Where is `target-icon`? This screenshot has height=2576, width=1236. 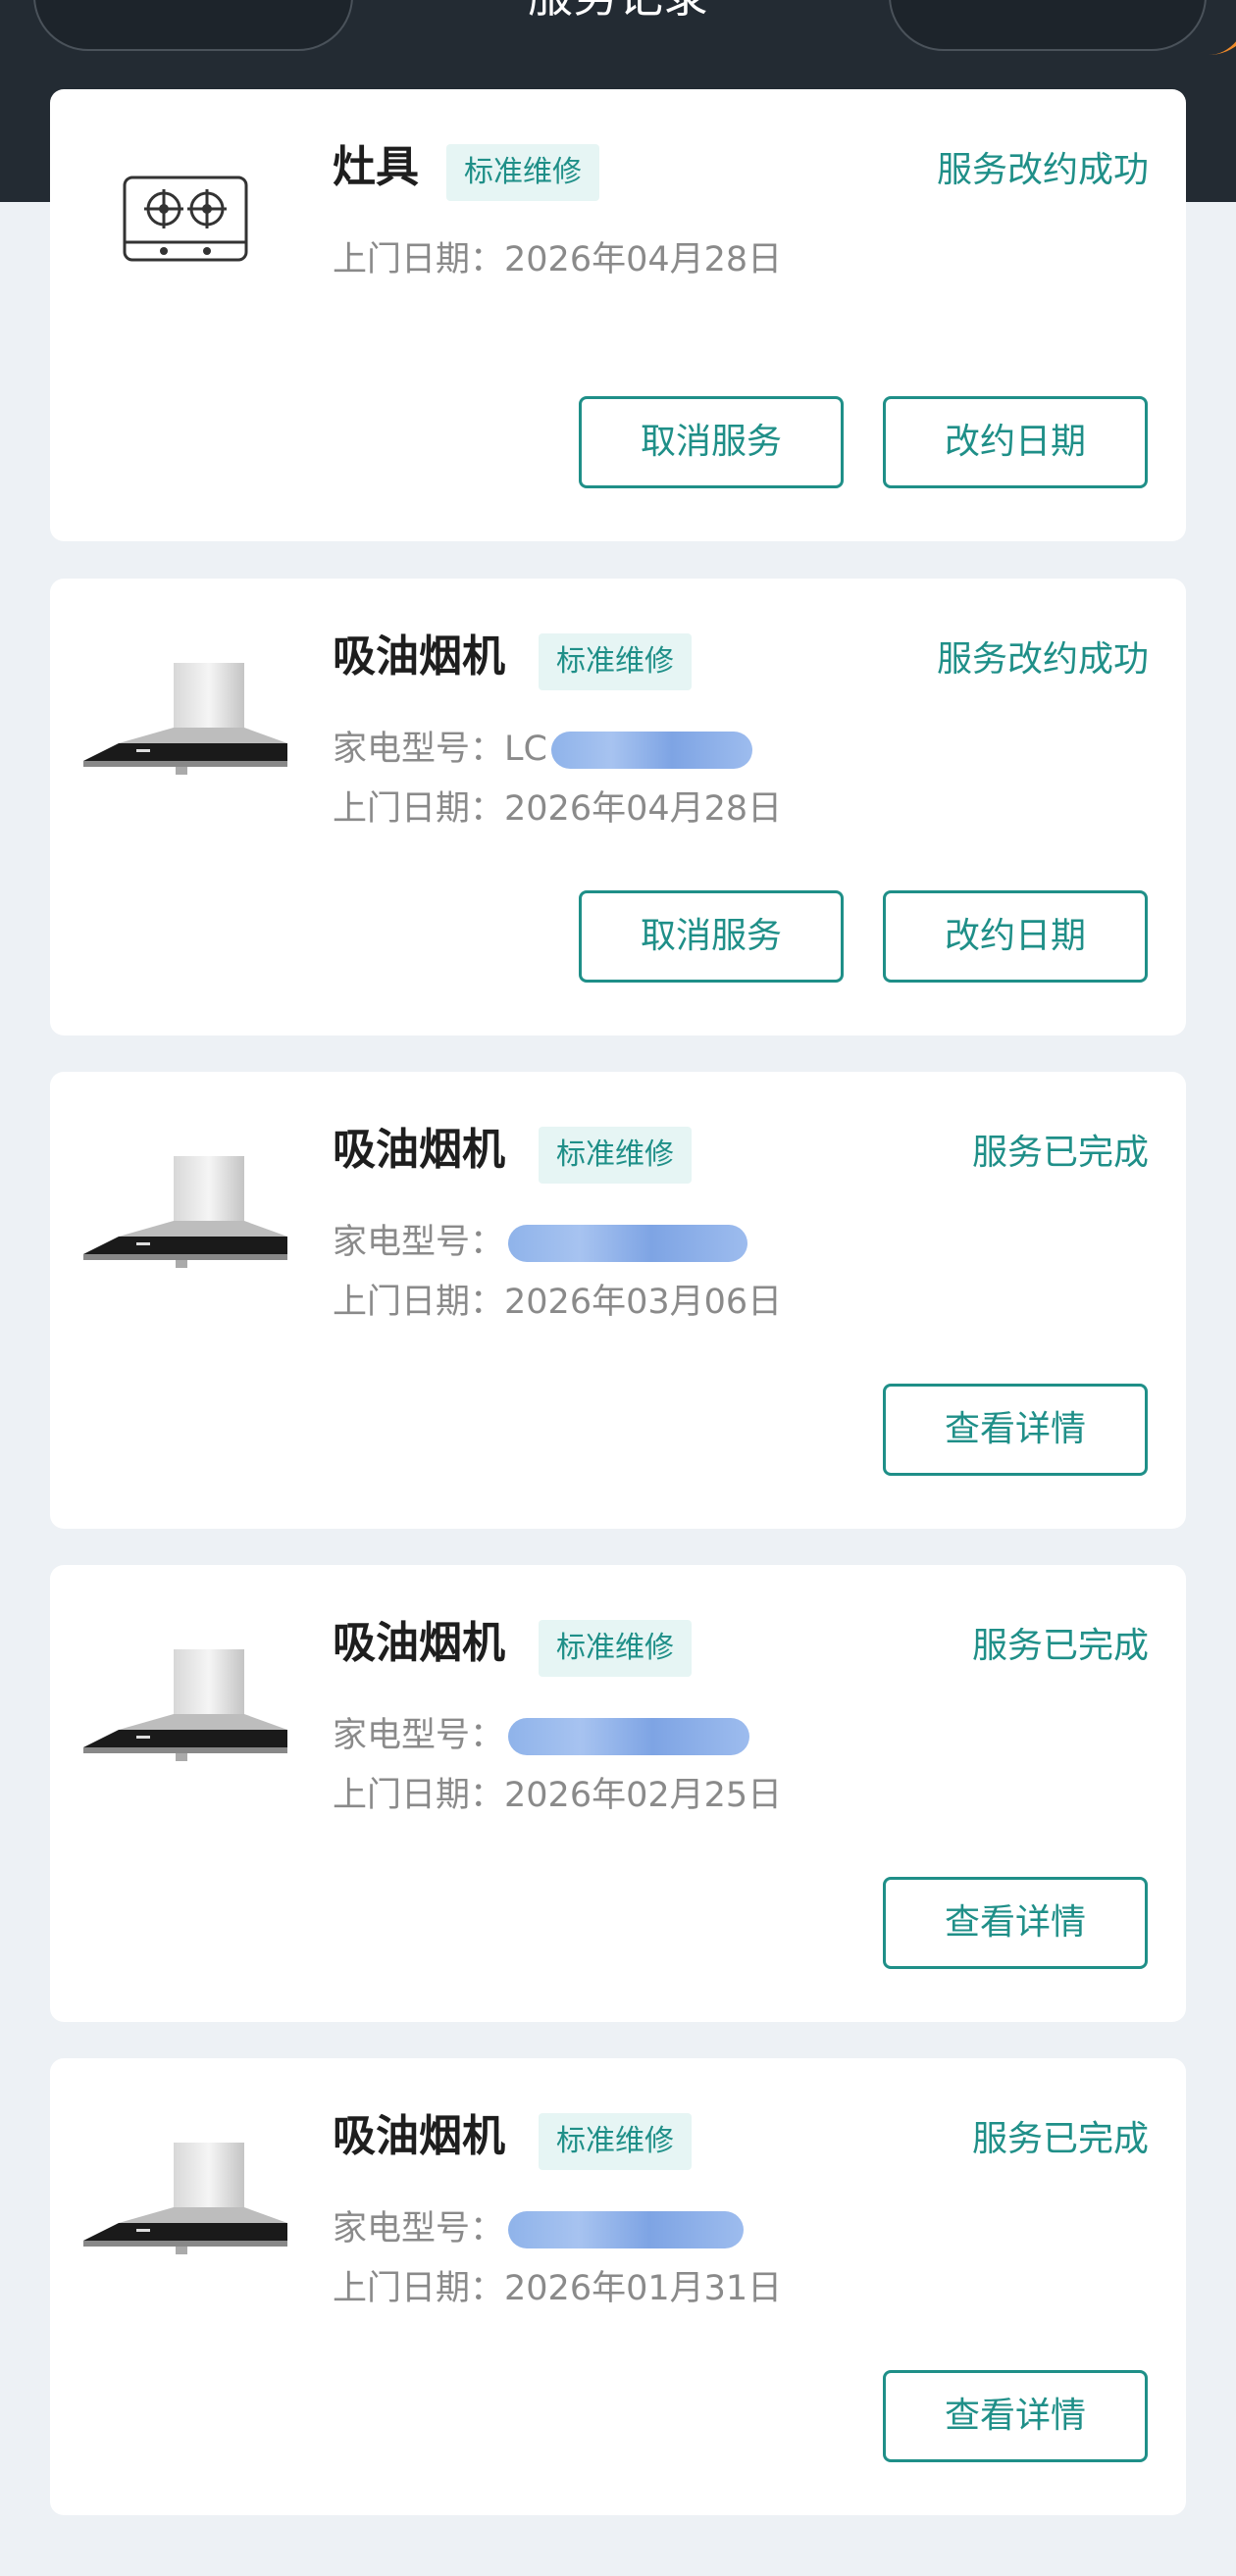
target-icon is located at coordinates (1129, 5).